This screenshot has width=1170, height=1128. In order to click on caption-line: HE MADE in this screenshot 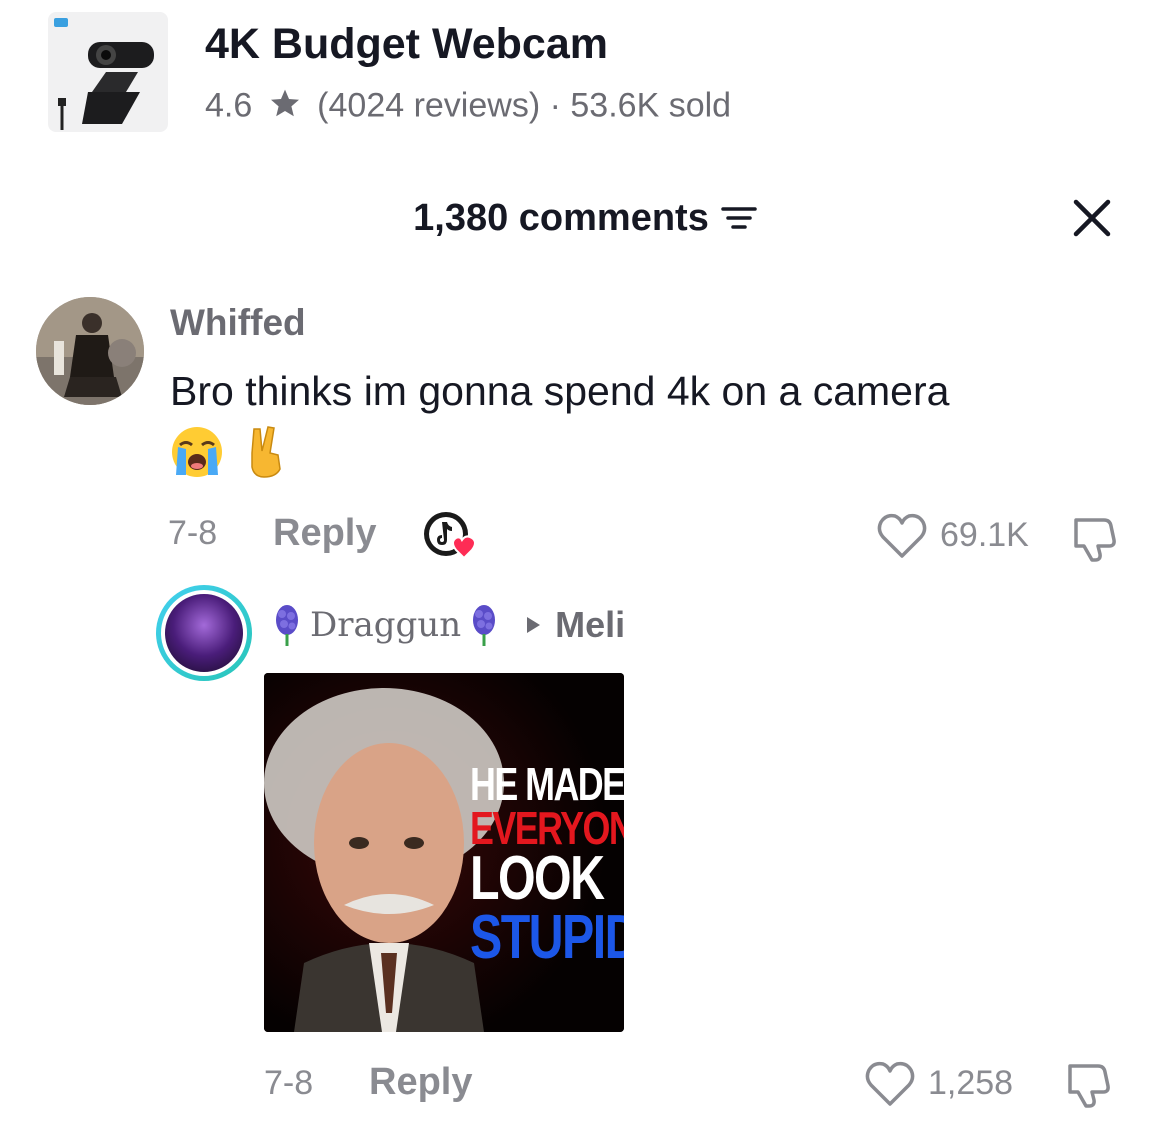, I will do `click(547, 784)`.